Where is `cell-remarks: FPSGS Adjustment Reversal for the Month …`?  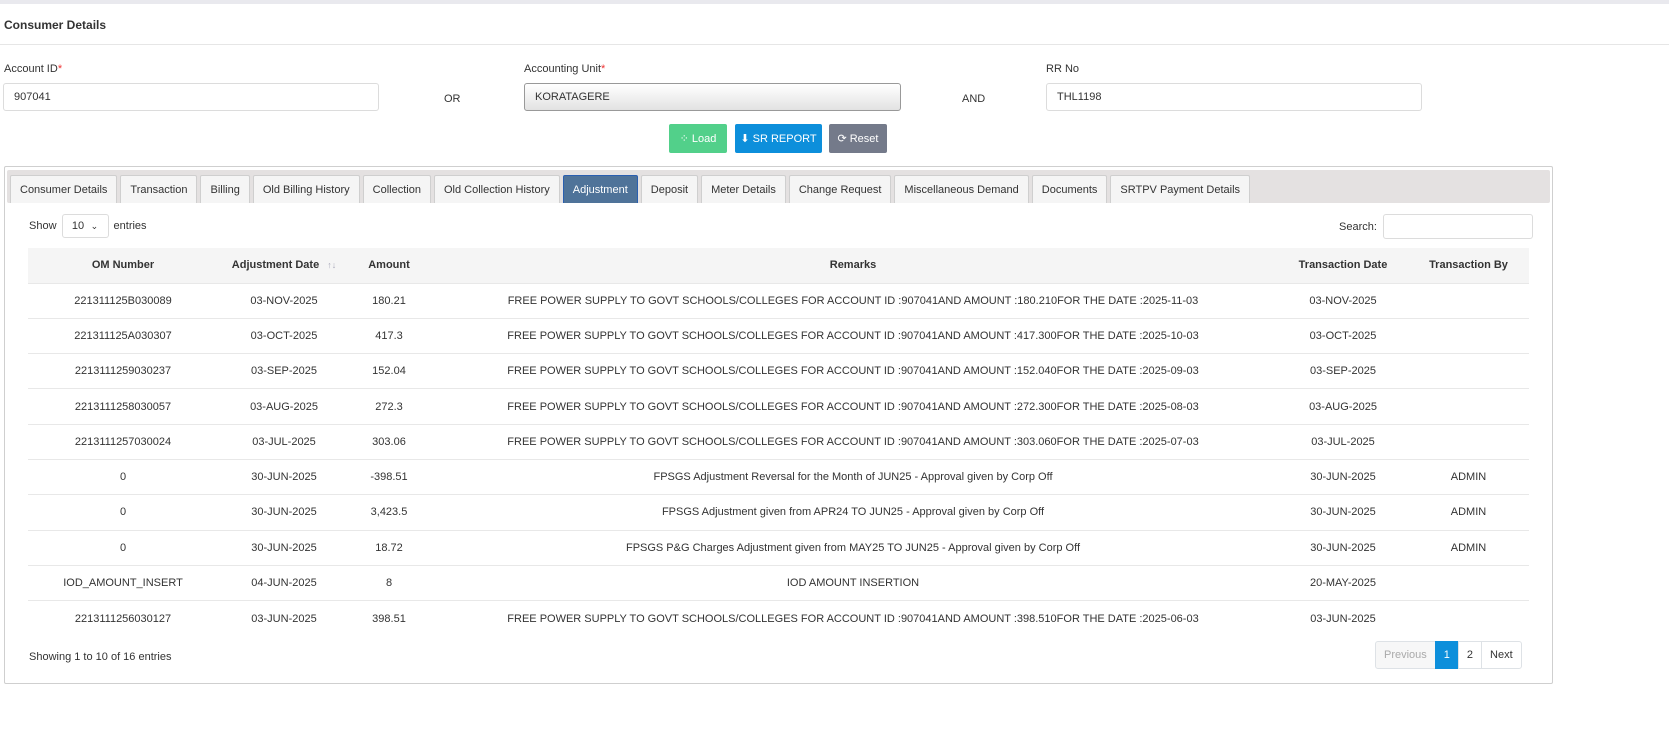
cell-remarks: FPSGS Adjustment Reversal for the Month … is located at coordinates (853, 476).